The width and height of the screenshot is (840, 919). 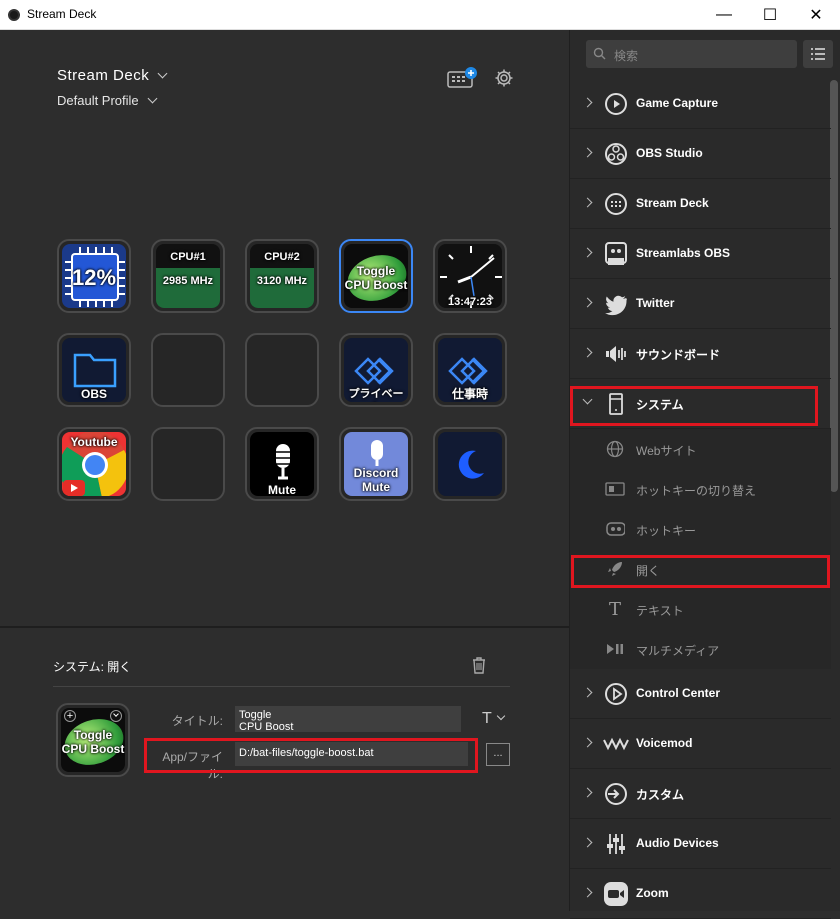 I want to click on multimedia-icon, so click(x=615, y=649).